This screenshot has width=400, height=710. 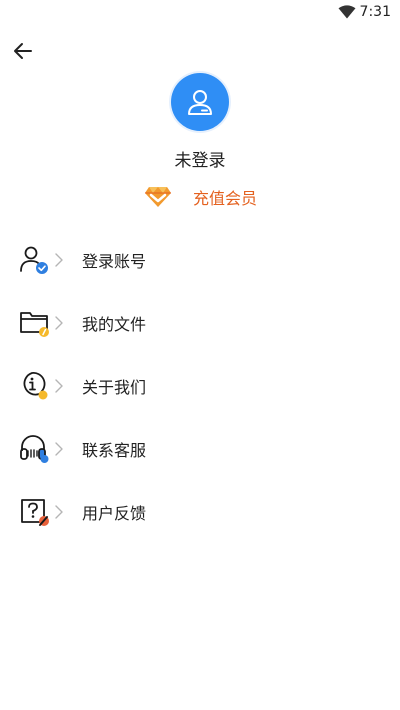 I want to click on avatar, so click(x=200, y=102).